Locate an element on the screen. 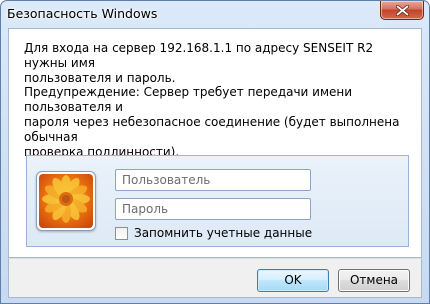 Image resolution: width=430 pixels, height=304 pixels. flower-icon is located at coordinates (66, 201).